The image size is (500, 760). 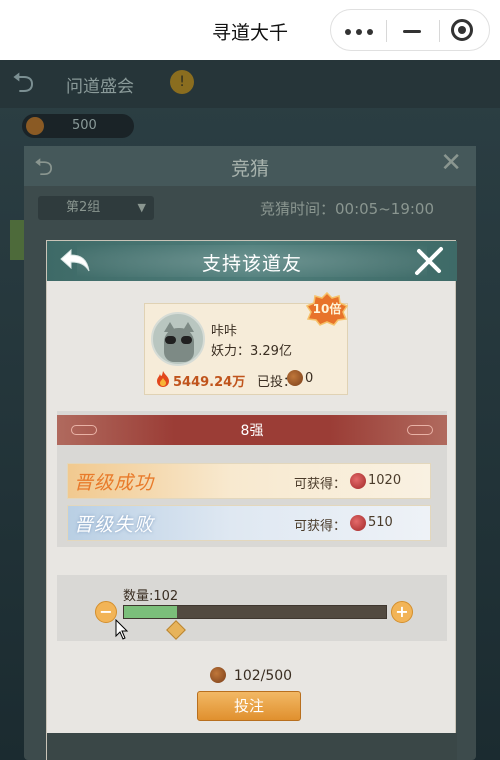 What do you see at coordinates (251, 264) in the screenshot?
I see `dialog-title: 支持该道友` at bounding box center [251, 264].